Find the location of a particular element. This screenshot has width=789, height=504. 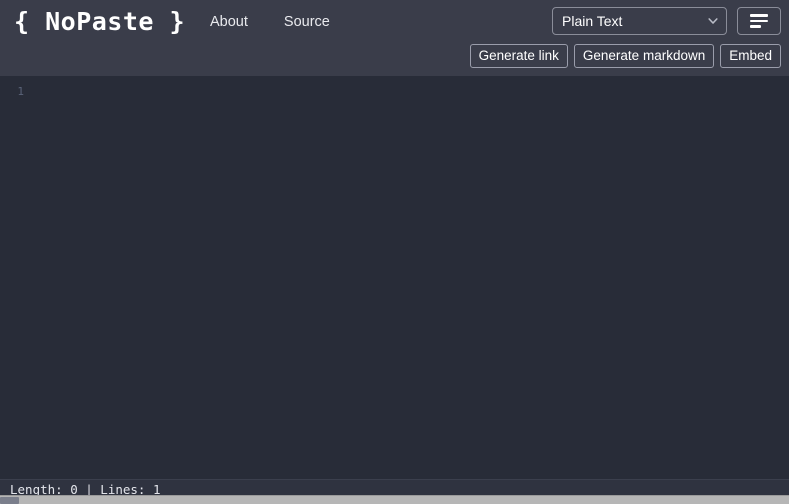

embed-button: Embed is located at coordinates (750, 56).